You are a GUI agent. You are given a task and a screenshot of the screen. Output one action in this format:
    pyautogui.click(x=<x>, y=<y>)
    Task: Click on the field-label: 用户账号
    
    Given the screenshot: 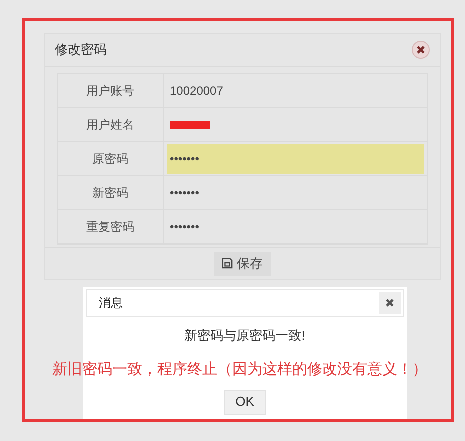 What is the action you would take?
    pyautogui.click(x=110, y=91)
    